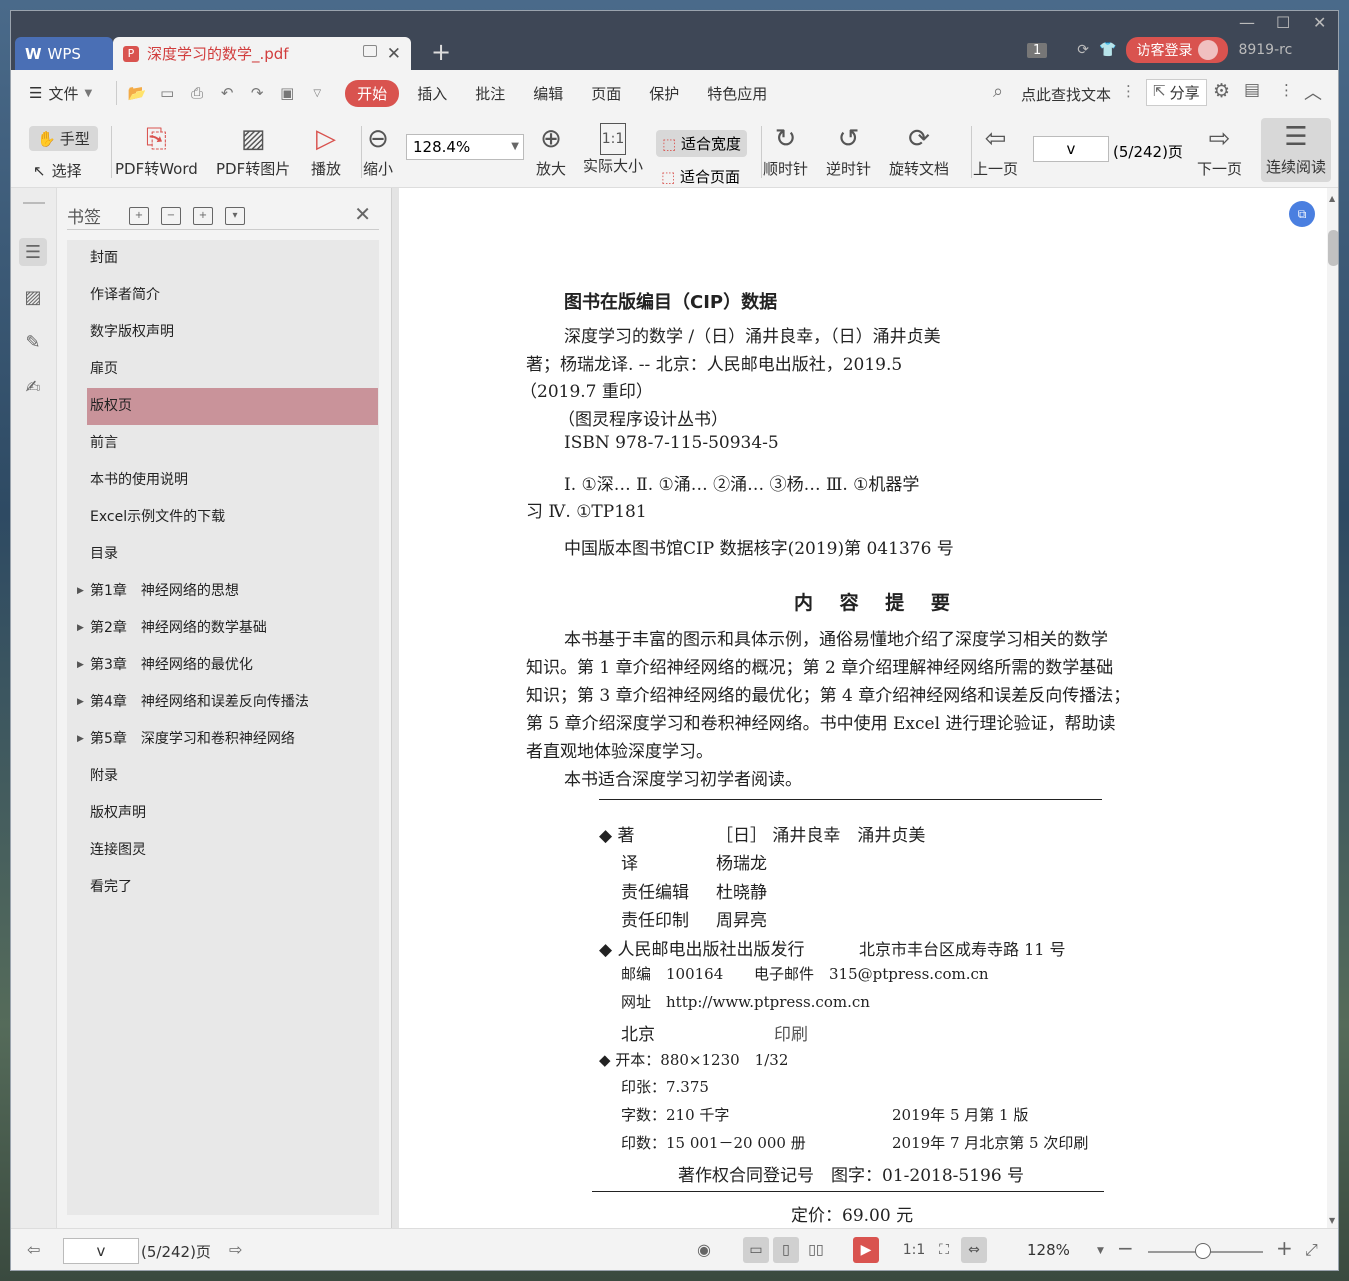 This screenshot has width=1349, height=1281. What do you see at coordinates (223, 480) in the screenshot?
I see `bookmark-item: 本书的使用说明` at bounding box center [223, 480].